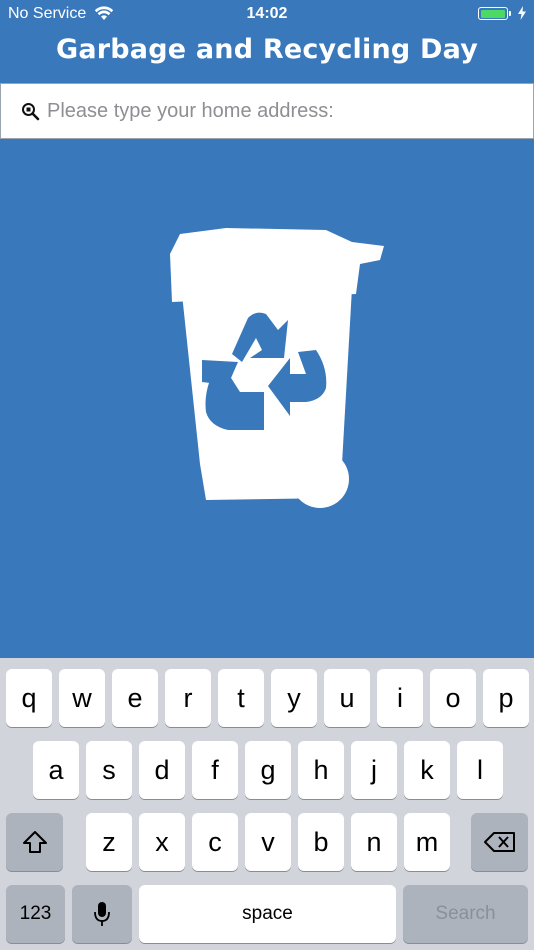 The image size is (534, 950). What do you see at coordinates (31, 114) in the screenshot?
I see `search-icon` at bounding box center [31, 114].